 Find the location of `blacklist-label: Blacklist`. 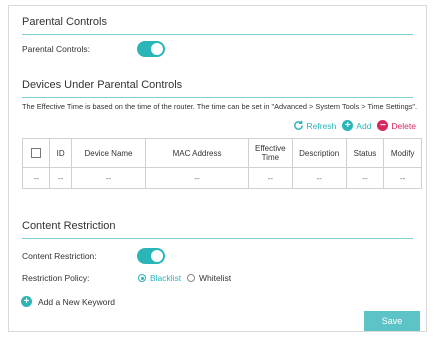

blacklist-label: Blacklist is located at coordinates (166, 278).